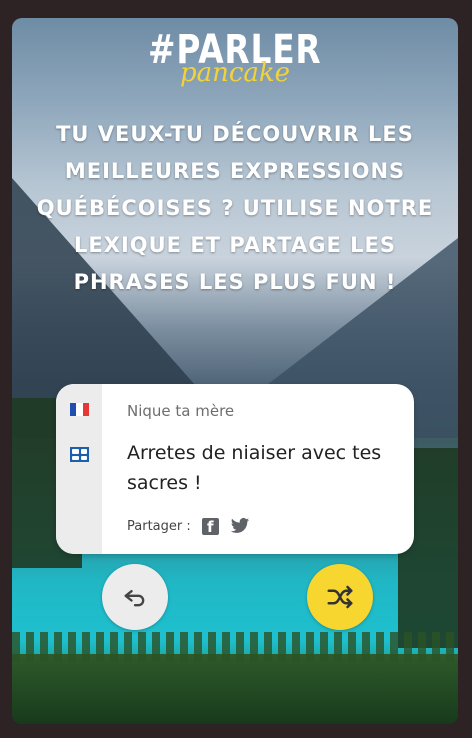 The image size is (472, 738). Describe the element at coordinates (210, 526) in the screenshot. I see `facebook-icon: f` at that location.